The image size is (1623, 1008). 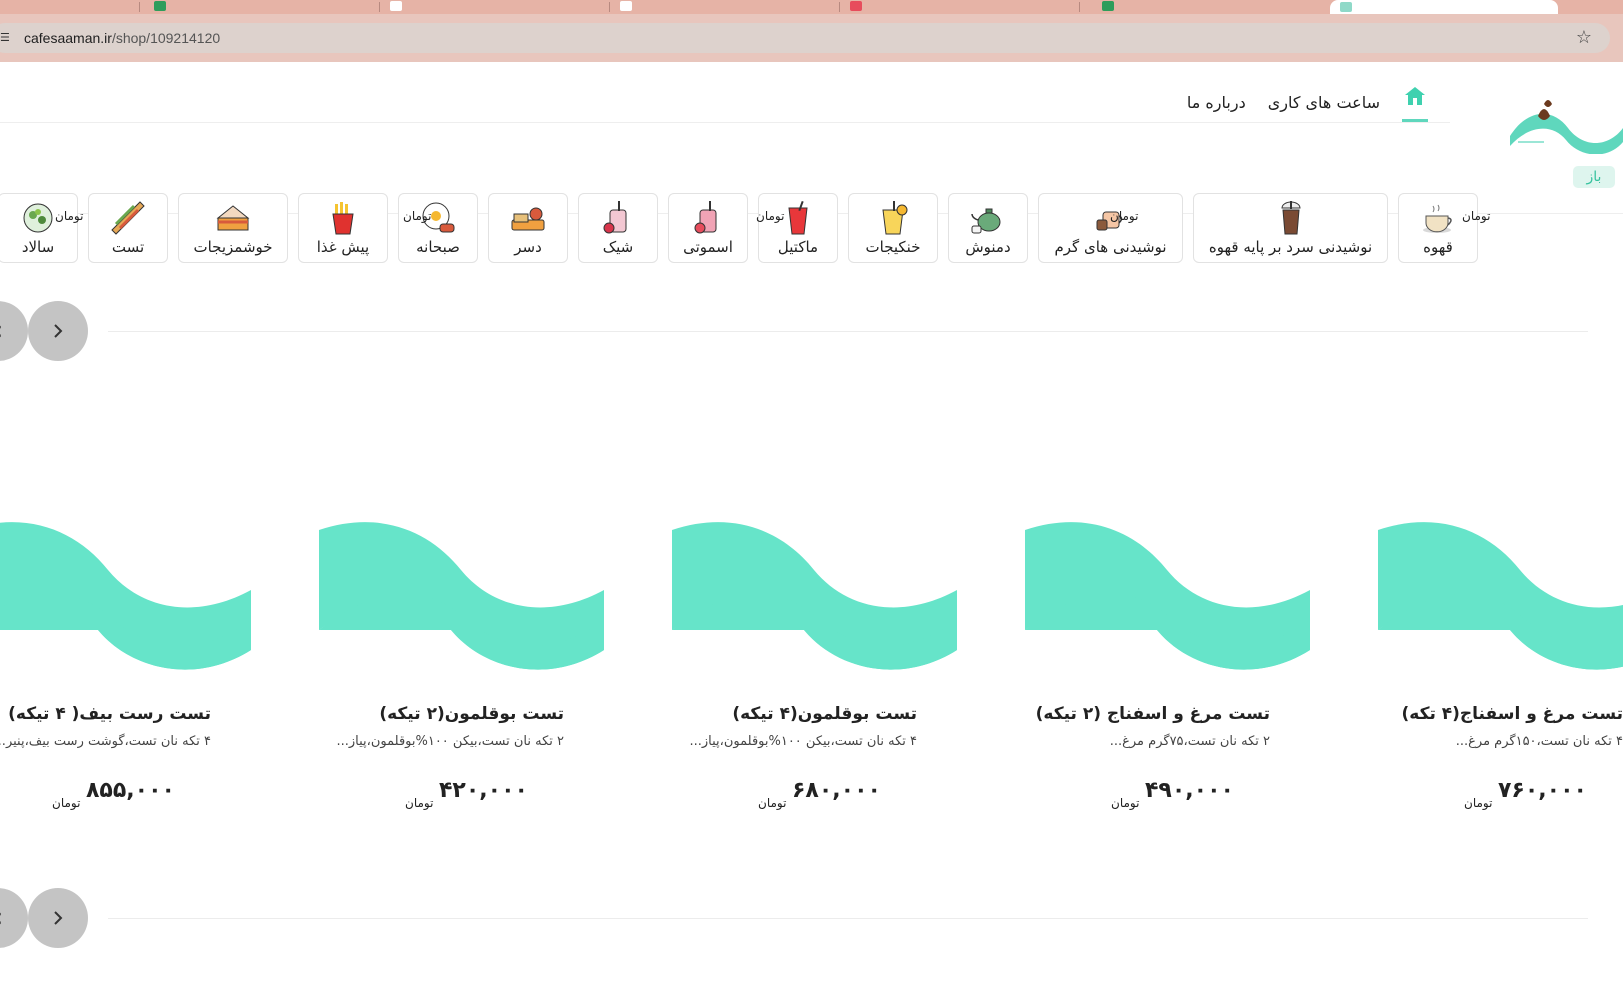 What do you see at coordinates (708, 247) in the screenshot?
I see `category-label: اسموتی` at bounding box center [708, 247].